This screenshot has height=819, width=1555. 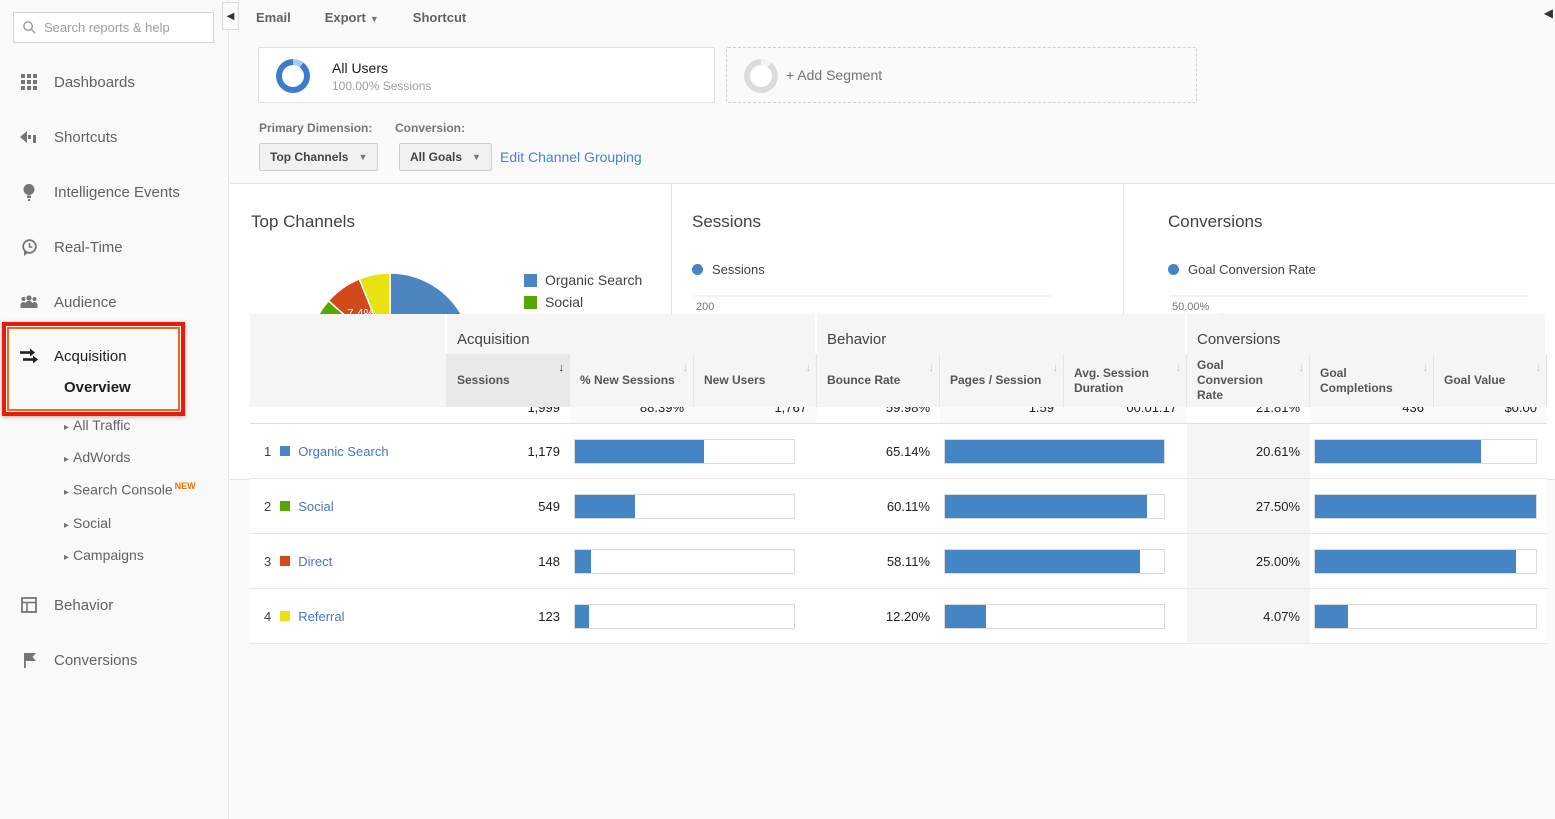 I want to click on svg-text: 50.00%, so click(x=1191, y=307).